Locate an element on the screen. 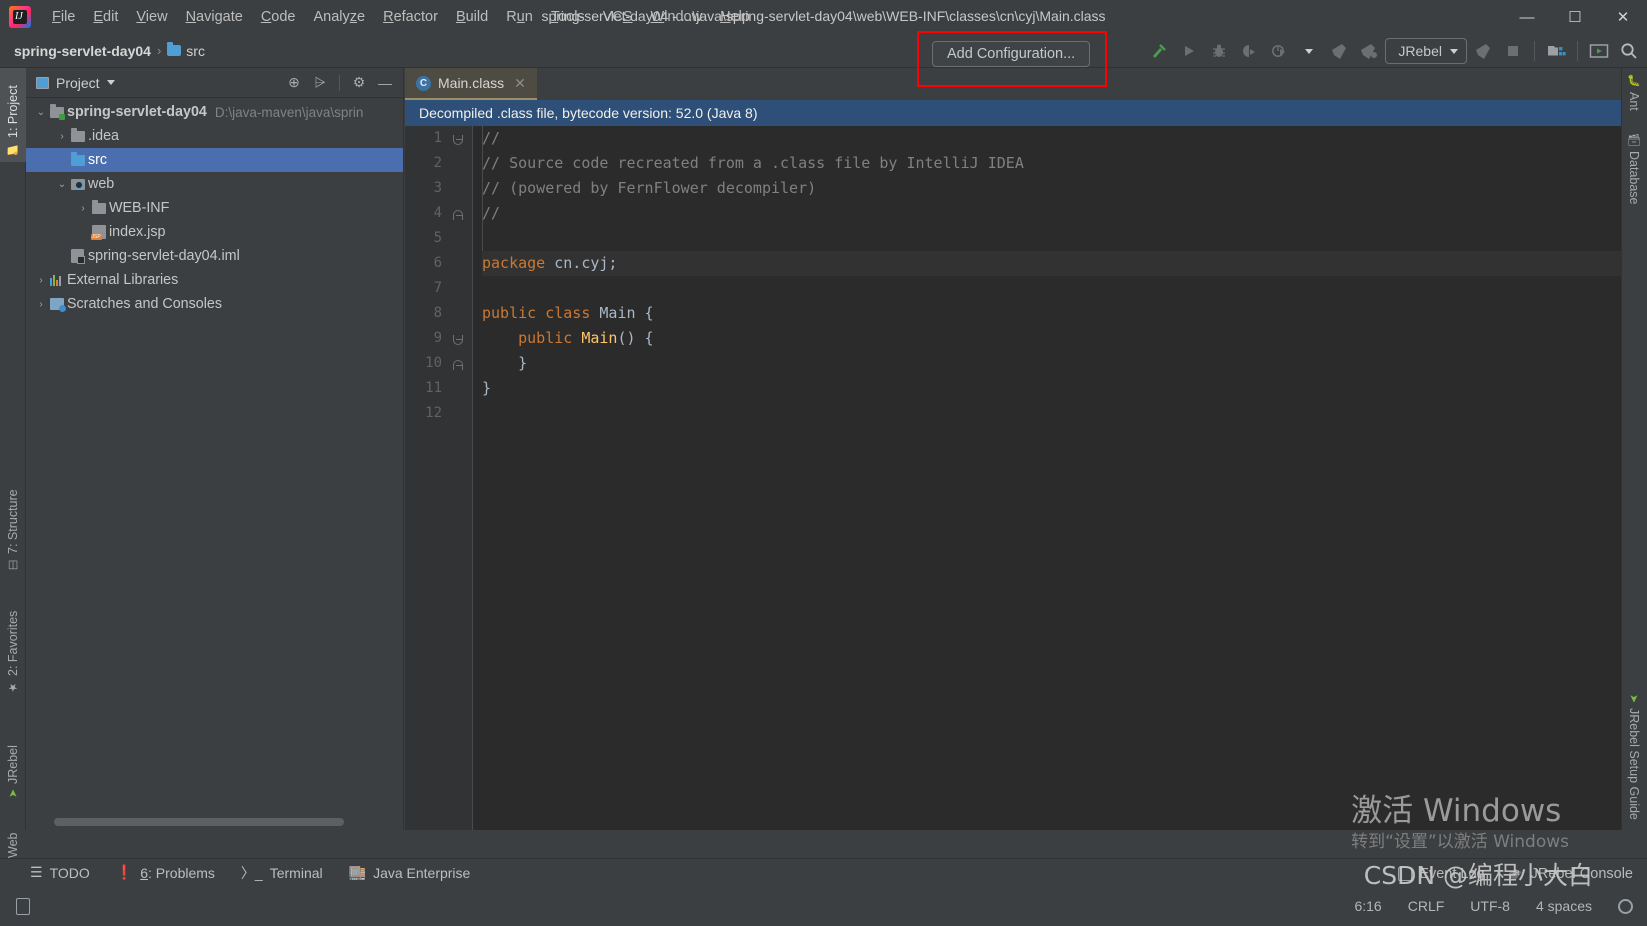  sidebar-item-database: 🗃 Database is located at coordinates (1634, 176).